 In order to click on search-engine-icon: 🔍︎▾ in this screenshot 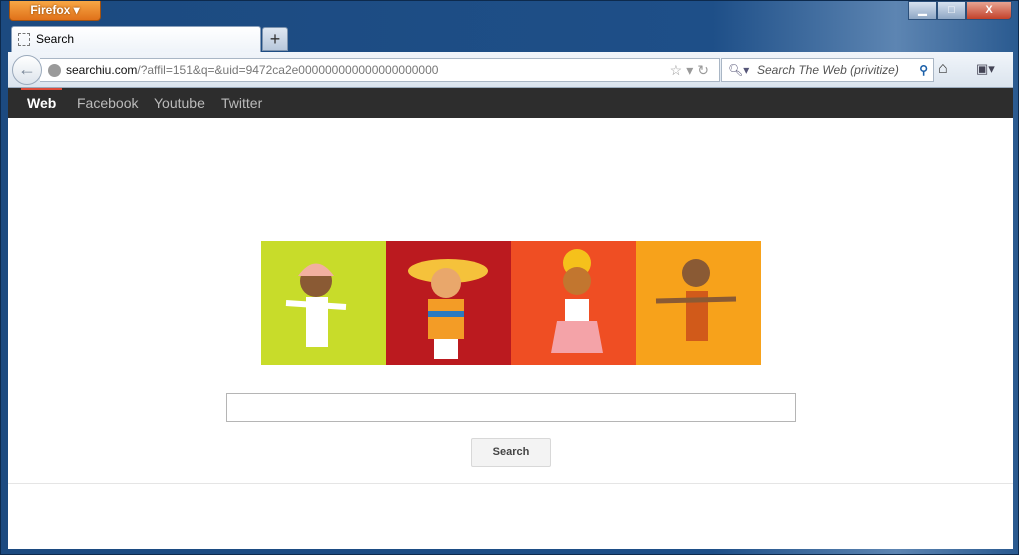, I will do `click(738, 70)`.